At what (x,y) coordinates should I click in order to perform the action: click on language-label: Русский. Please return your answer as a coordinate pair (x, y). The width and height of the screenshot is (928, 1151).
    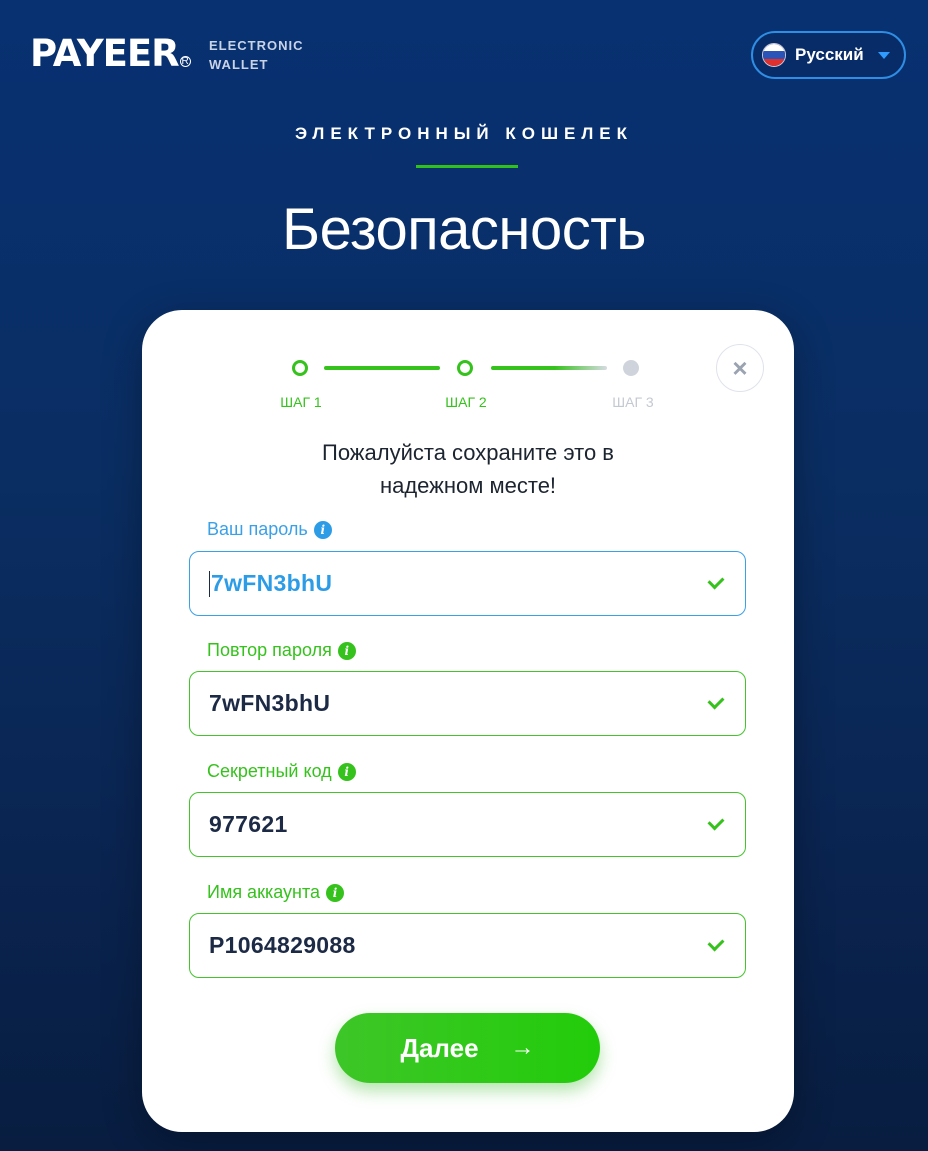
    Looking at the image, I should click on (829, 54).